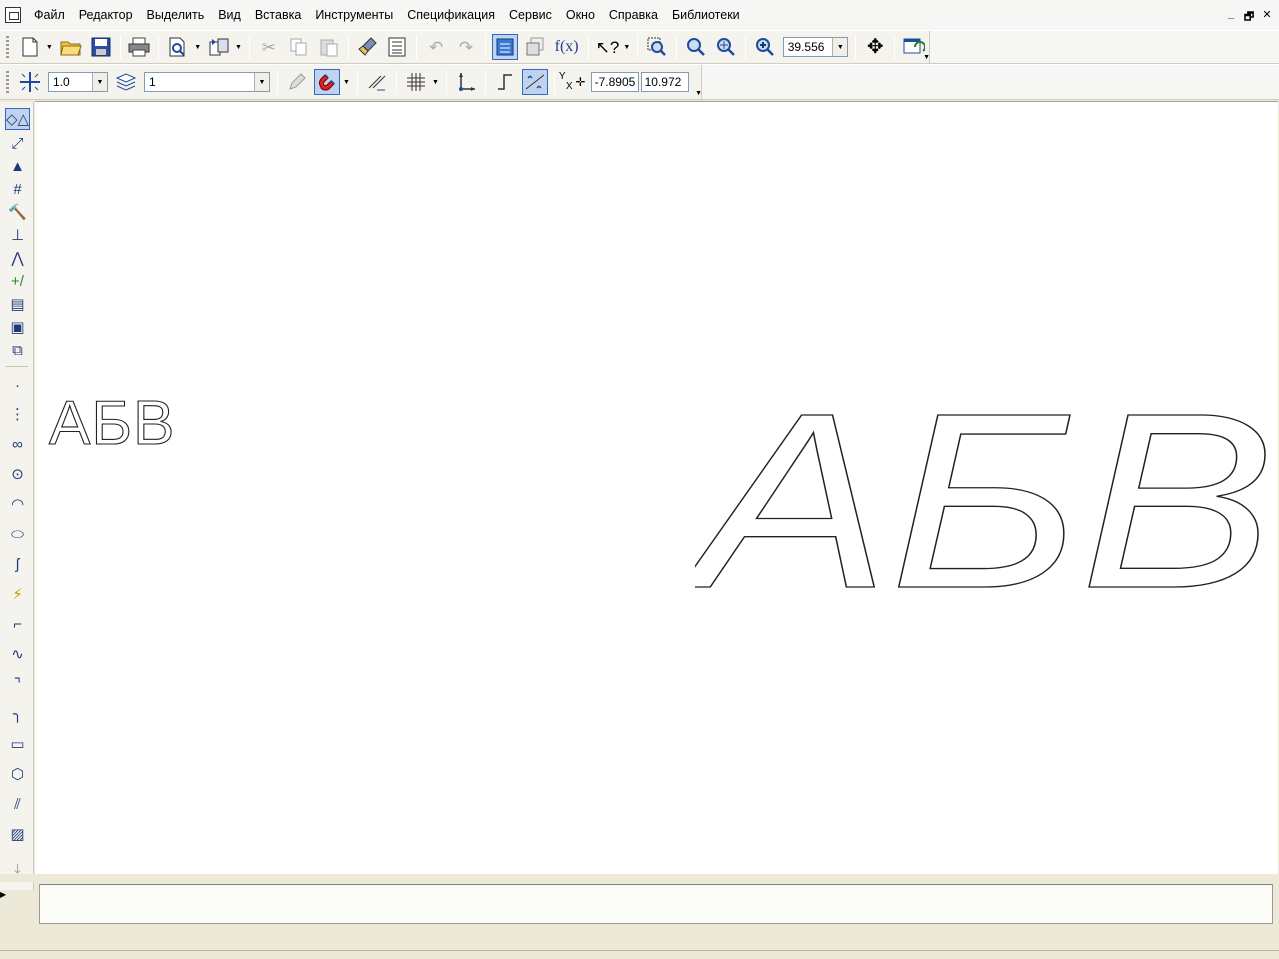  I want to click on rectangle-button: ▭, so click(17, 744).